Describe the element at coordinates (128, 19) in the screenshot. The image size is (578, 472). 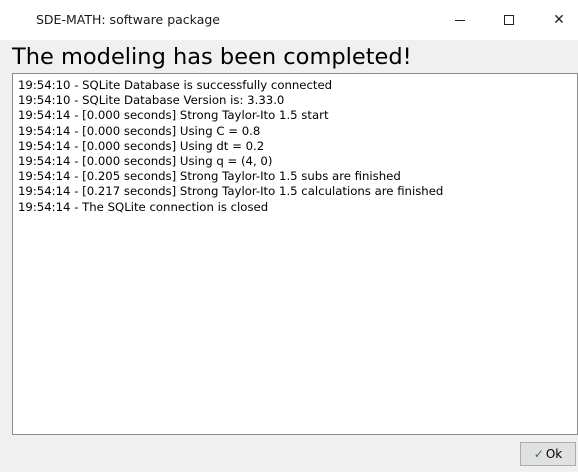
I see `window-title: SDE-MATH: software package` at that location.